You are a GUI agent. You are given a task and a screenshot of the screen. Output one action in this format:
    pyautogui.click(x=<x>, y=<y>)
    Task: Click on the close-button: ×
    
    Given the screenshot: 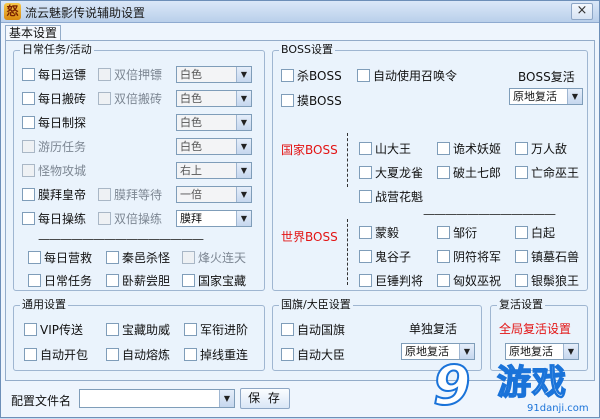 What is the action you would take?
    pyautogui.click(x=582, y=11)
    